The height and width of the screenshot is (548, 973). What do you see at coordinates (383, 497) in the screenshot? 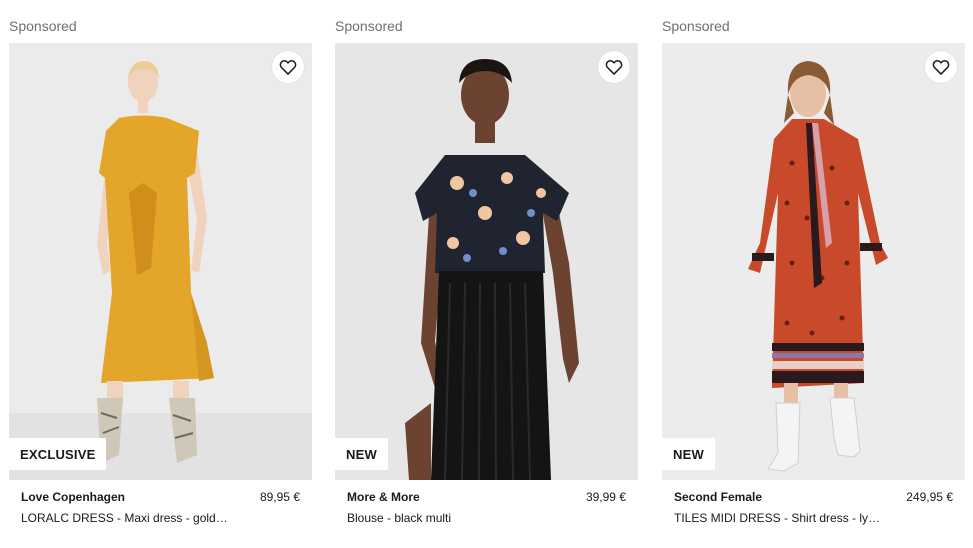
I see `product-brand: More & More` at bounding box center [383, 497].